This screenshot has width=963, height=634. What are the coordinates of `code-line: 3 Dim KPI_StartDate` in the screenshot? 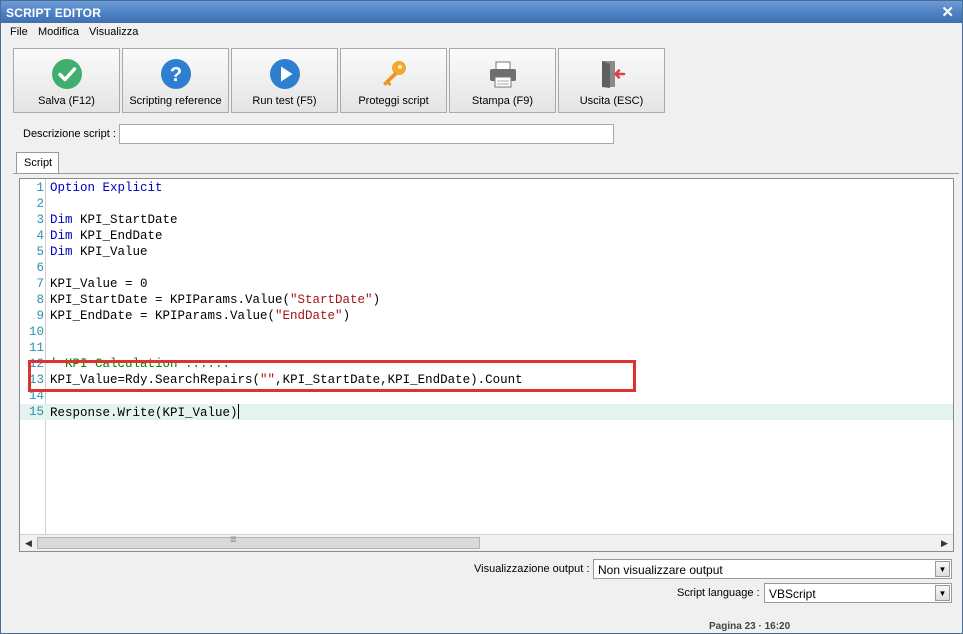 It's located at (486, 220).